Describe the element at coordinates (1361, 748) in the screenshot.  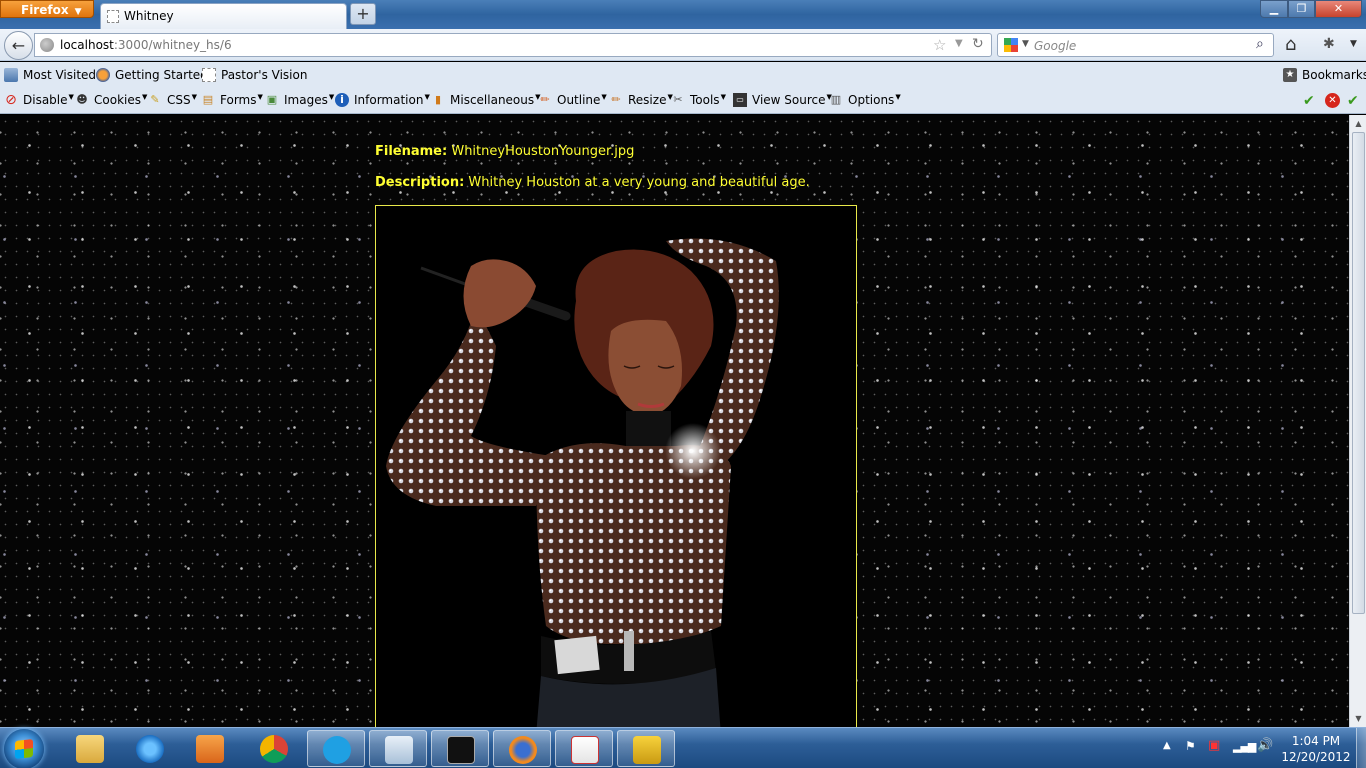
I see `show-desktop-button` at that location.